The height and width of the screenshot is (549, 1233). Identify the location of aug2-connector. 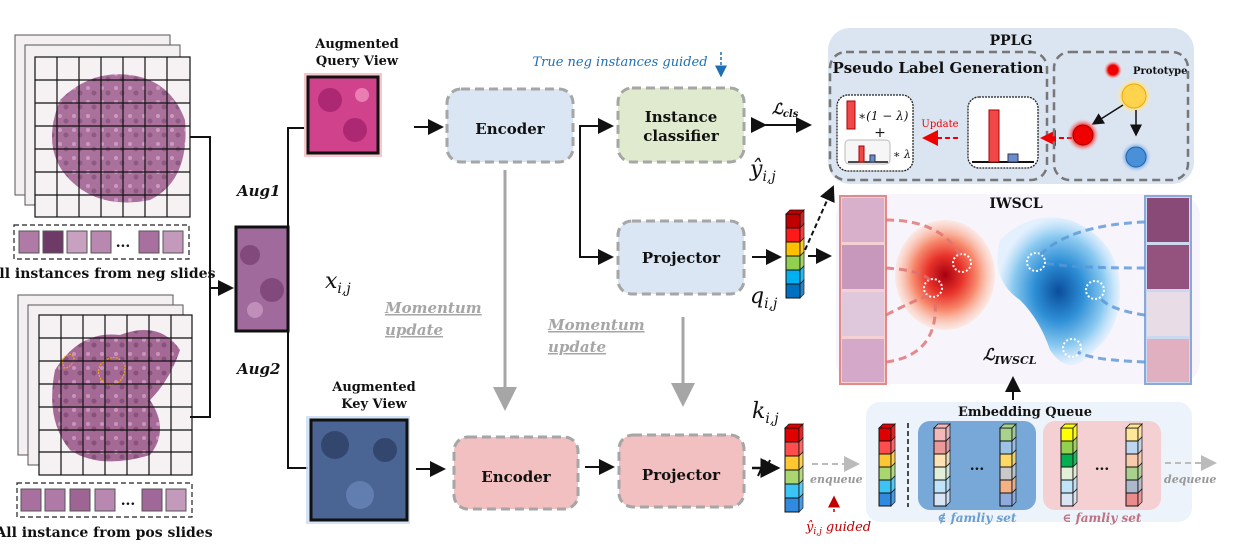
(297, 400).